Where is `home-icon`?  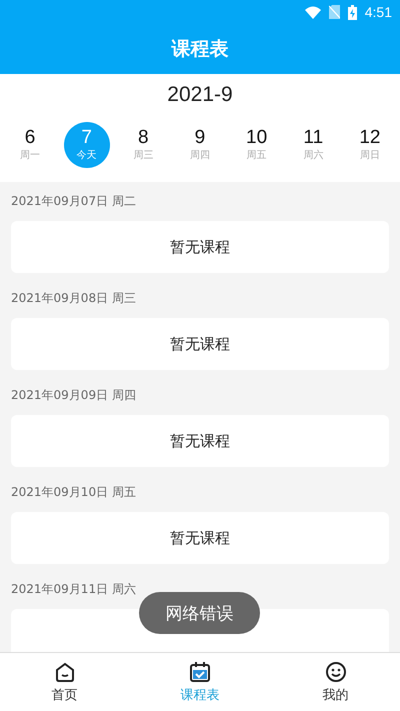
home-icon is located at coordinates (65, 671).